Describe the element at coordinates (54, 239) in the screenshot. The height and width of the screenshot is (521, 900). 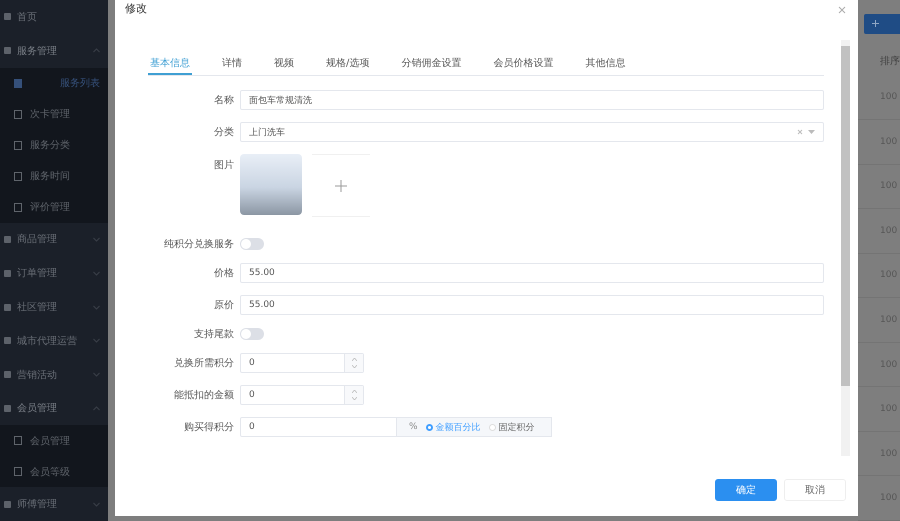
I see `sidebar-item: 商品管理` at that location.